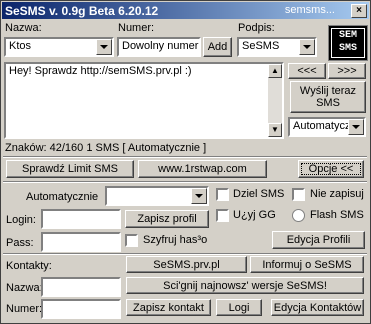  I want to click on dziel-sms-checkbox, so click(222, 194).